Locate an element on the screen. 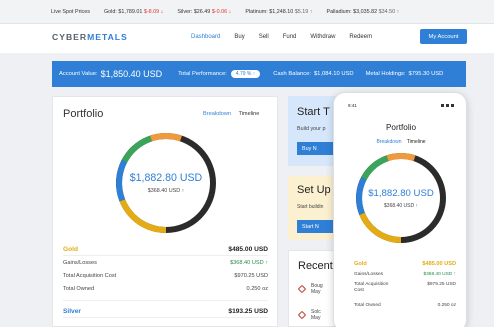 The width and height of the screenshot is (494, 327). gold-row: Gold $485.00 USD is located at coordinates (165, 249).